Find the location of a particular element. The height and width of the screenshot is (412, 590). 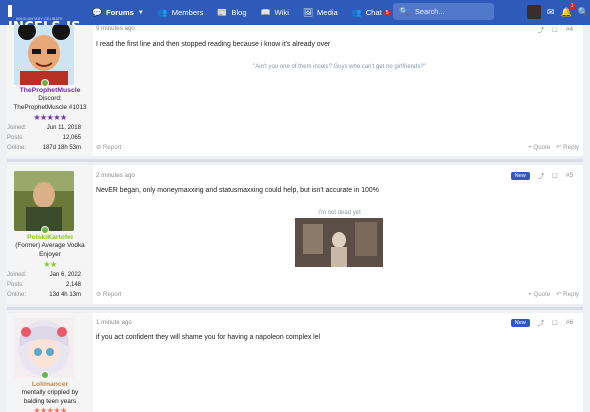

user-title: mentally crippled by balding teen years is located at coordinates (50, 397).